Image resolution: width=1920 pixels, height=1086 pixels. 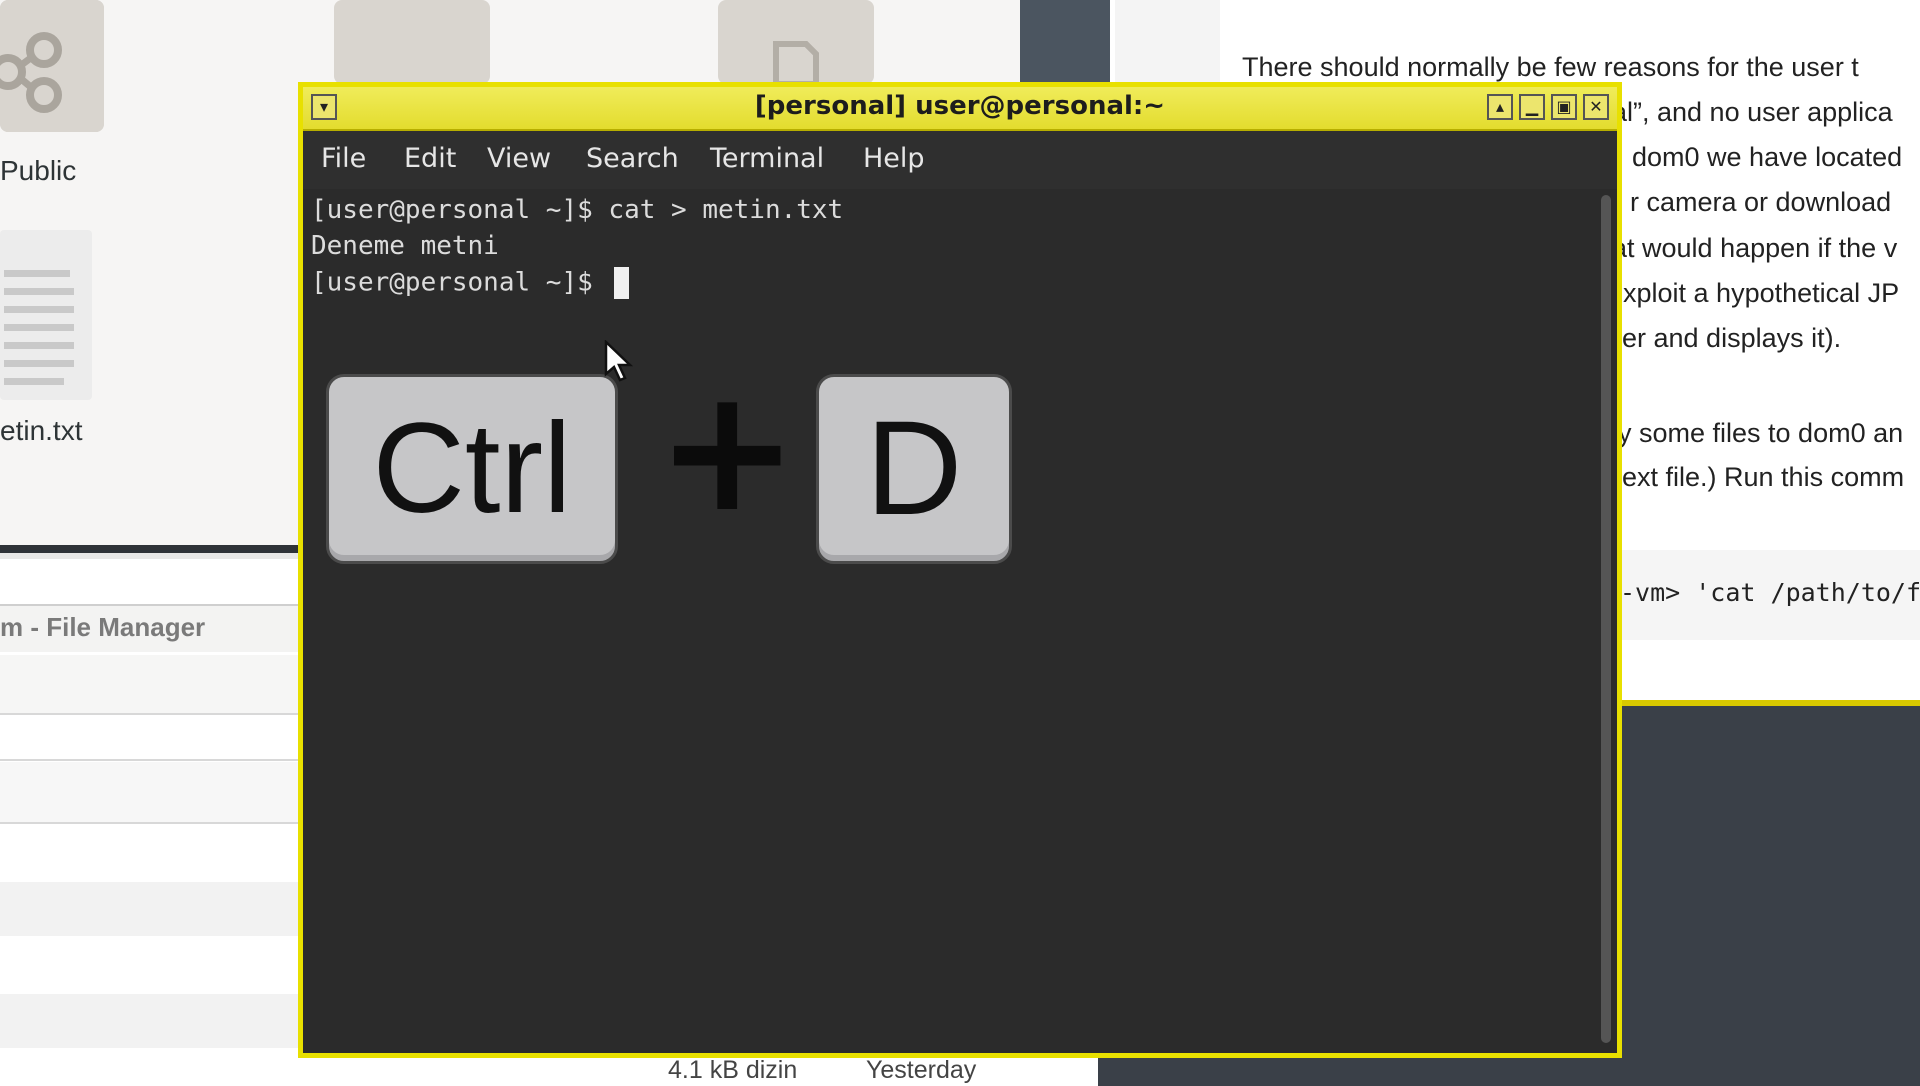 I want to click on public-folder-icon, so click(x=52, y=66).